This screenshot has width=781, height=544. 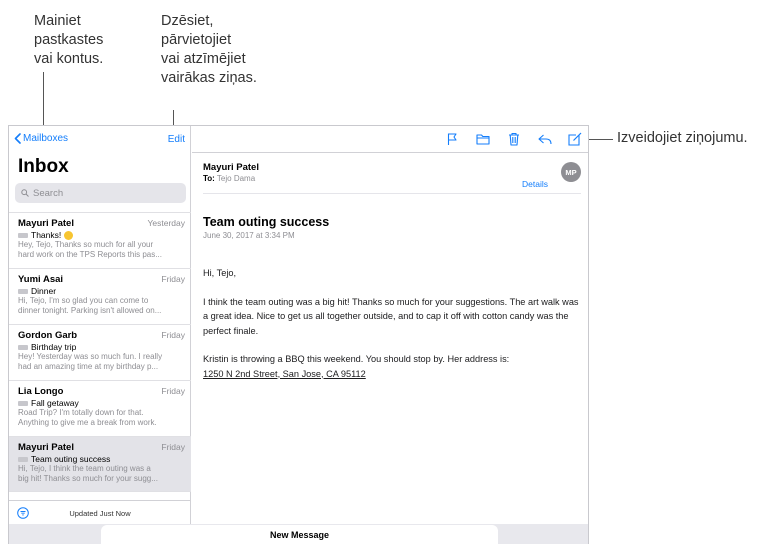 I want to click on reply-icon, so click(x=545, y=139).